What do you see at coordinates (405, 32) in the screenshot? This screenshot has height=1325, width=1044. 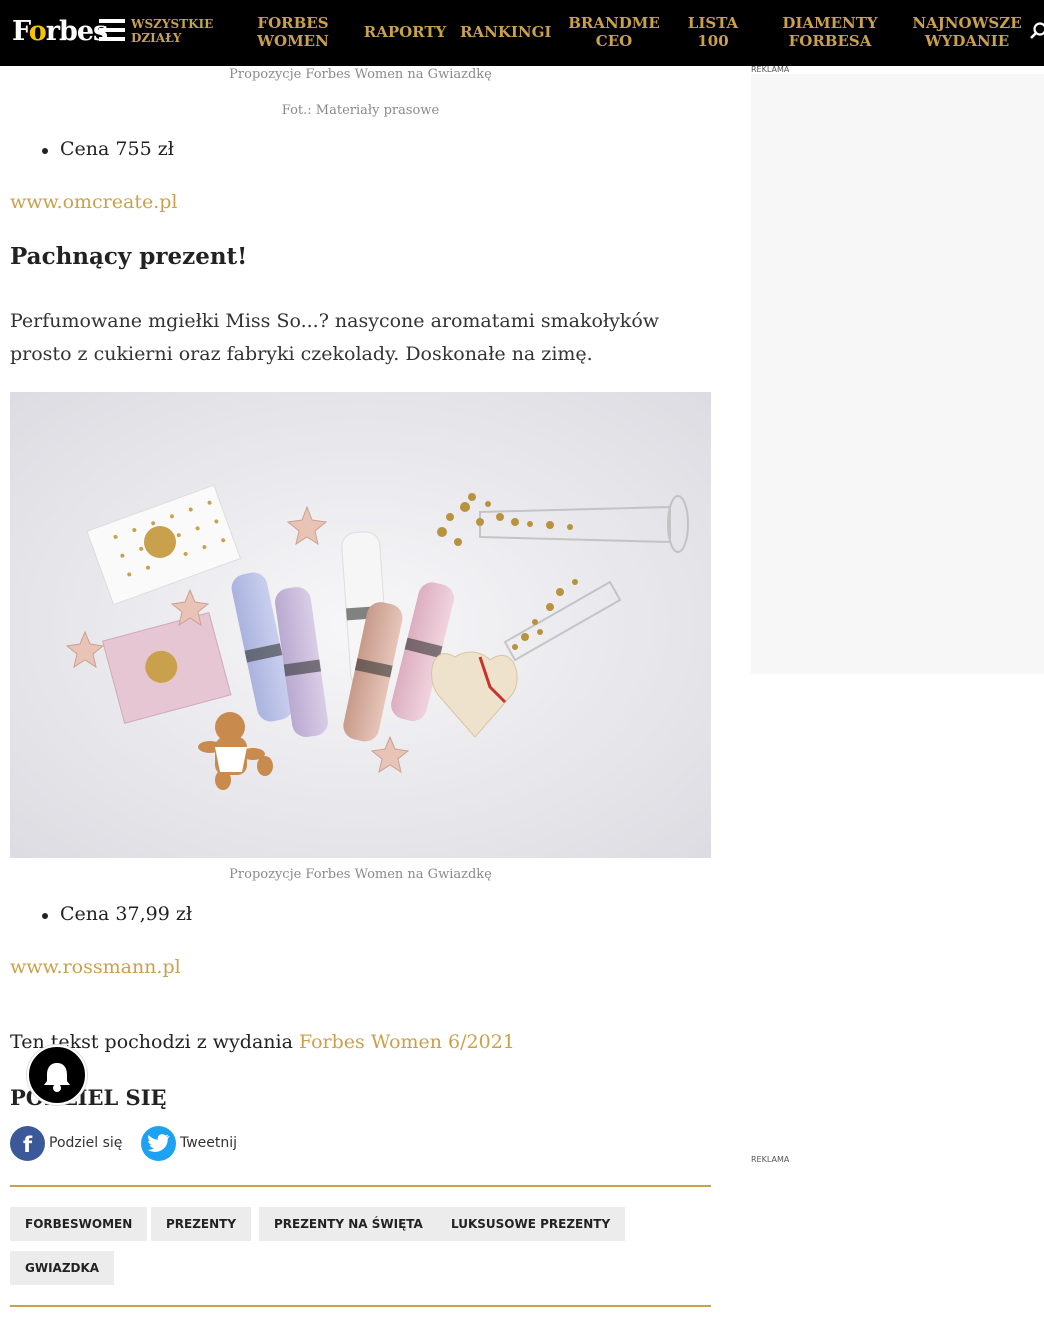 I see `nav-raporty: RAPORTY` at bounding box center [405, 32].